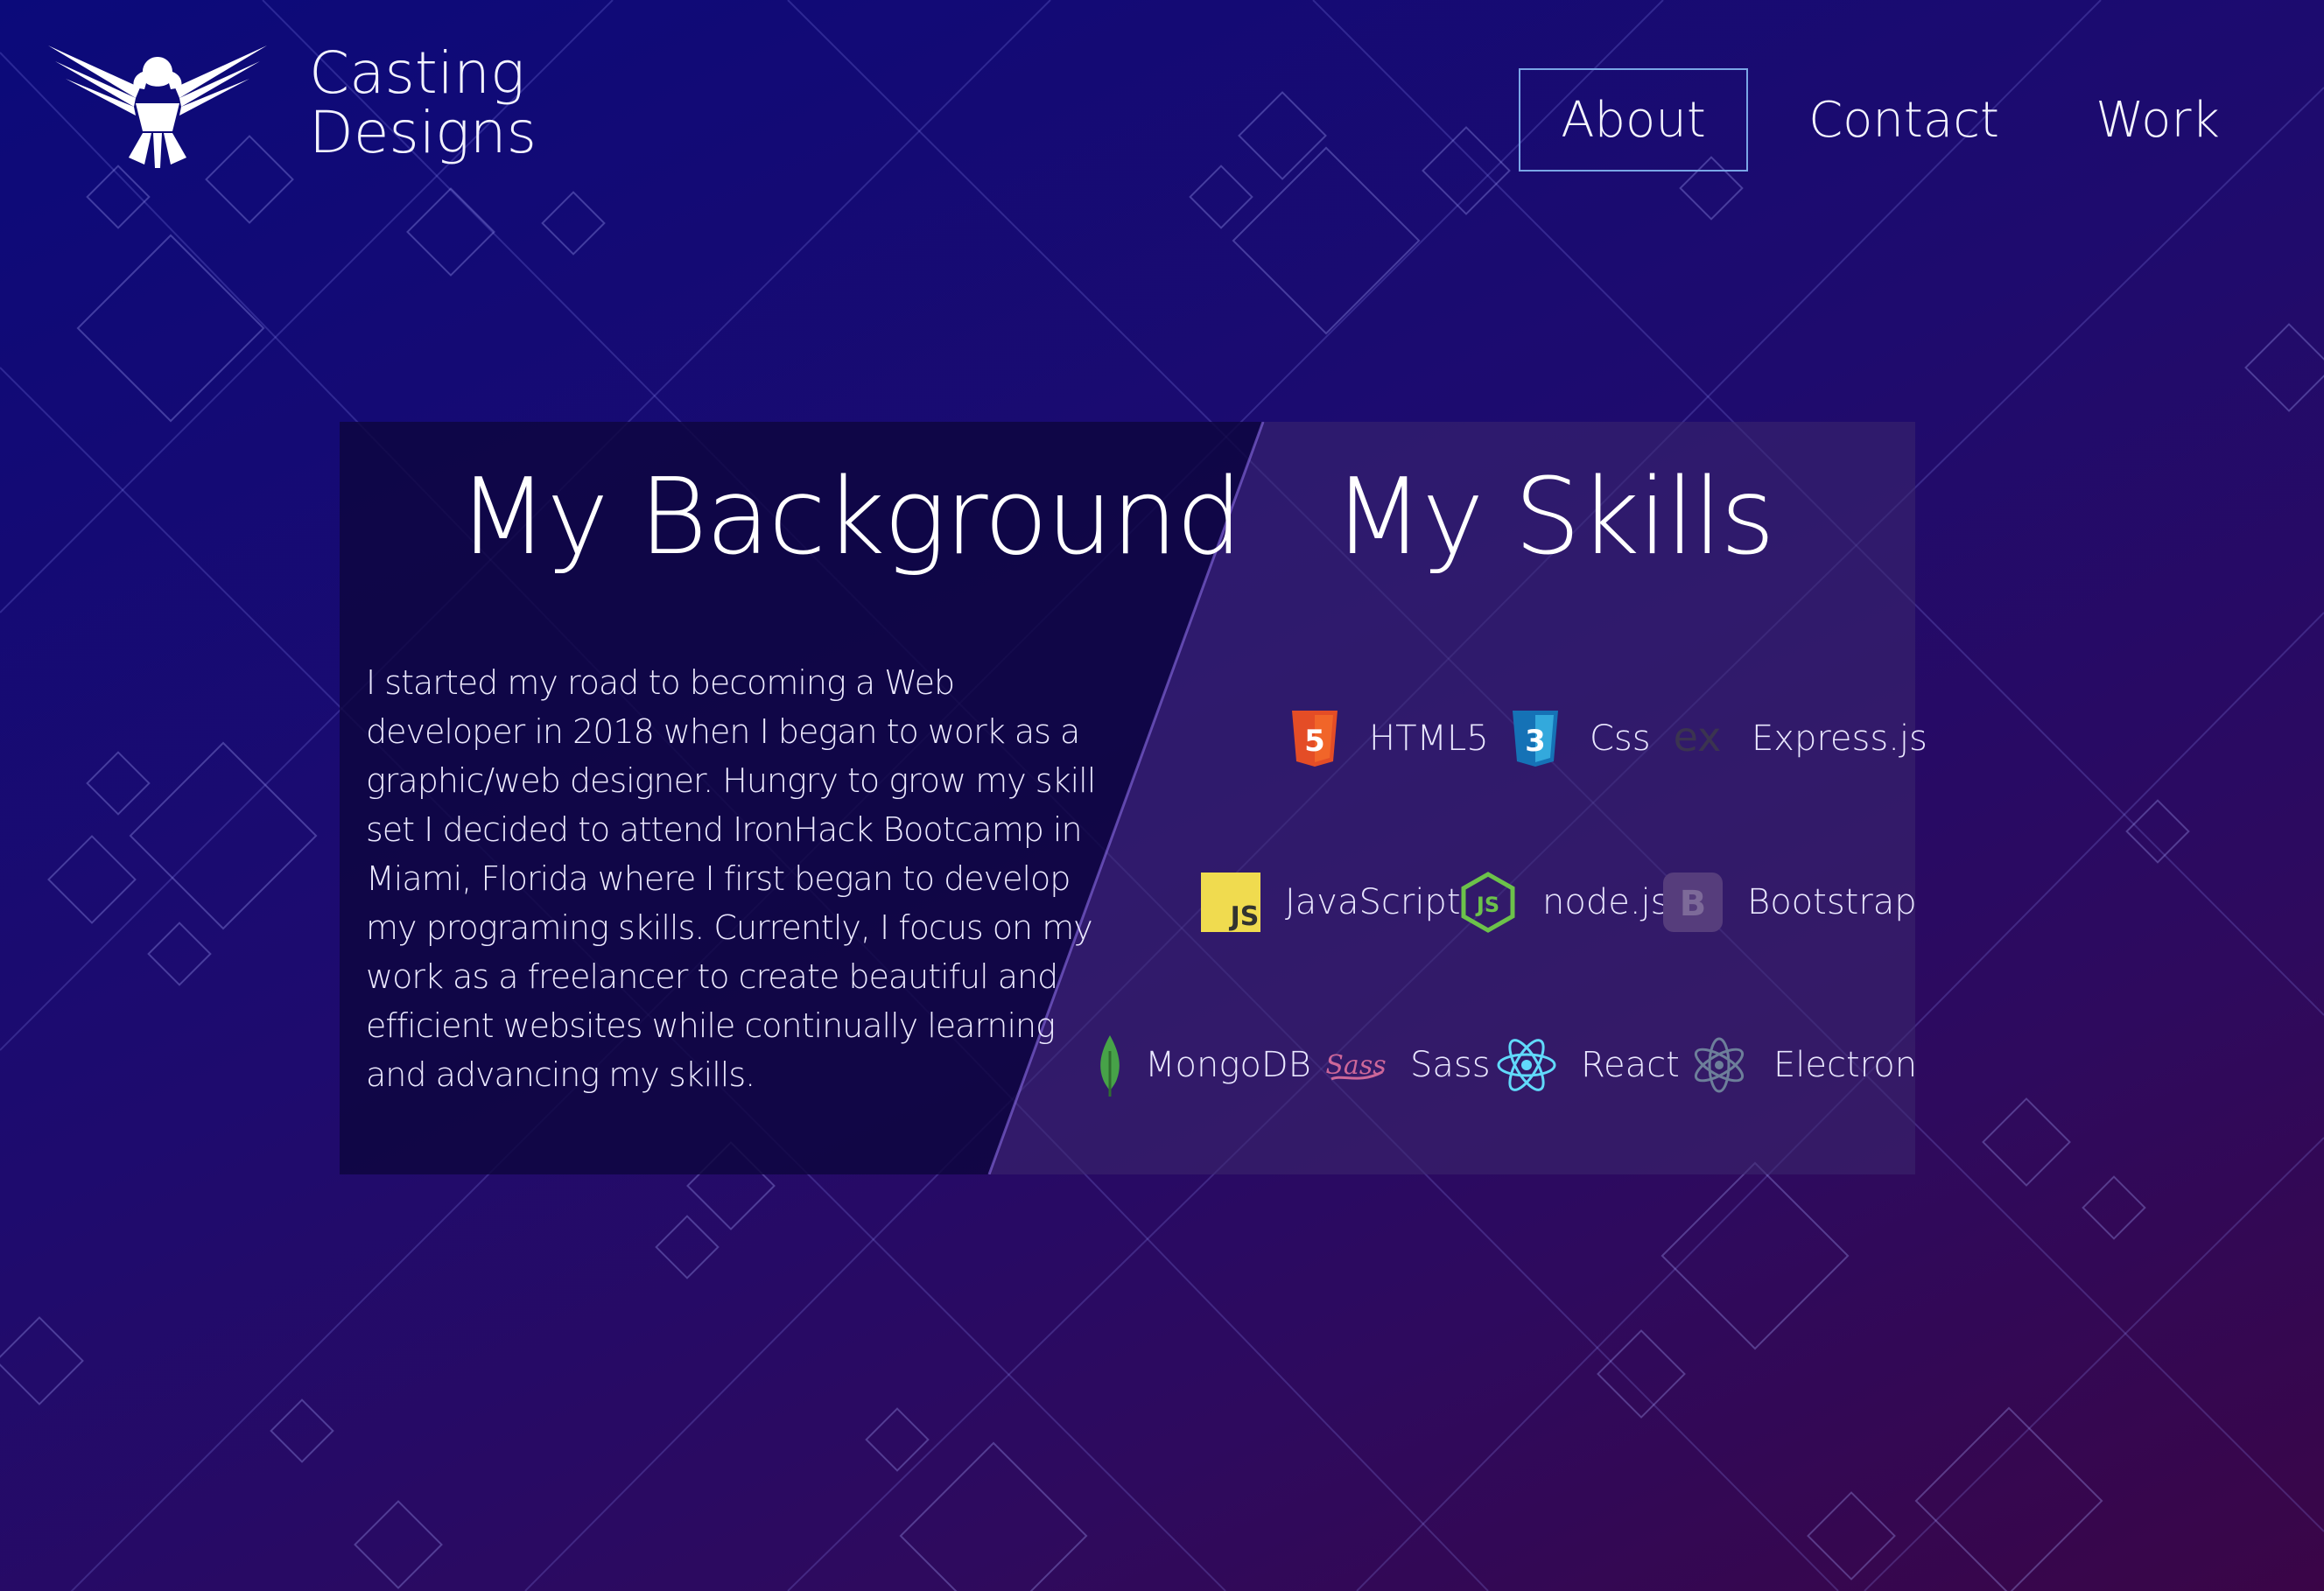 The height and width of the screenshot is (1591, 2324). I want to click on skill-label-javascript: JavaScript, so click(1373, 902).